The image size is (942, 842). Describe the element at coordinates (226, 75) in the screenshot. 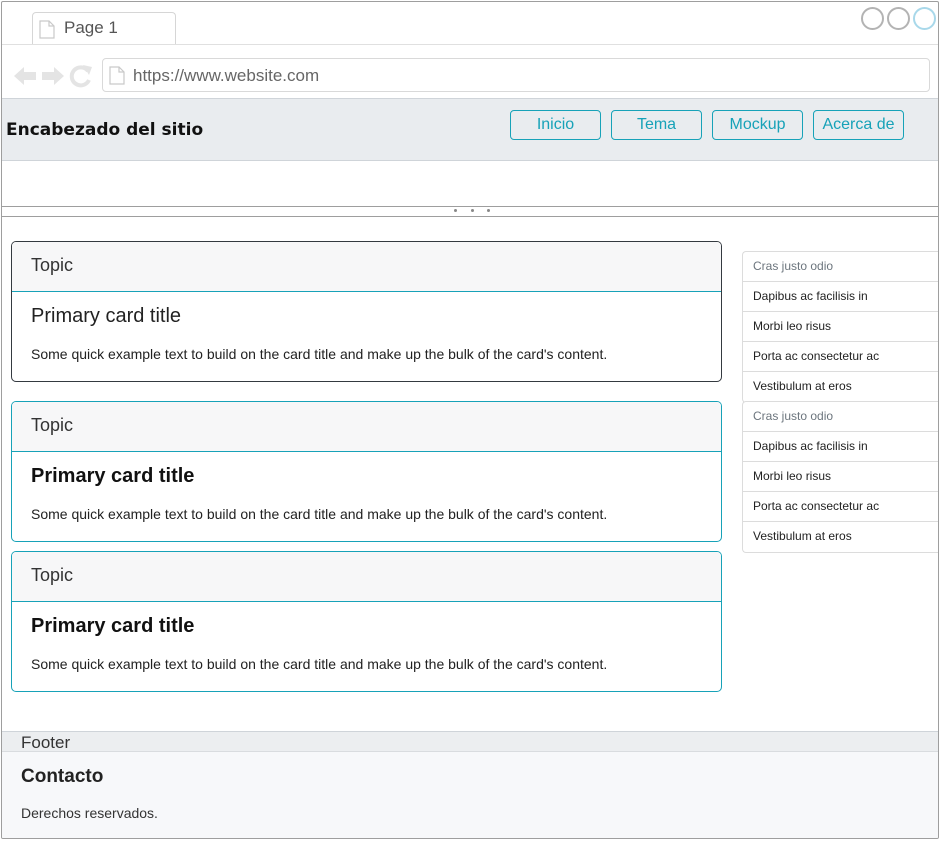

I see `url-text: https://www.website.com` at that location.